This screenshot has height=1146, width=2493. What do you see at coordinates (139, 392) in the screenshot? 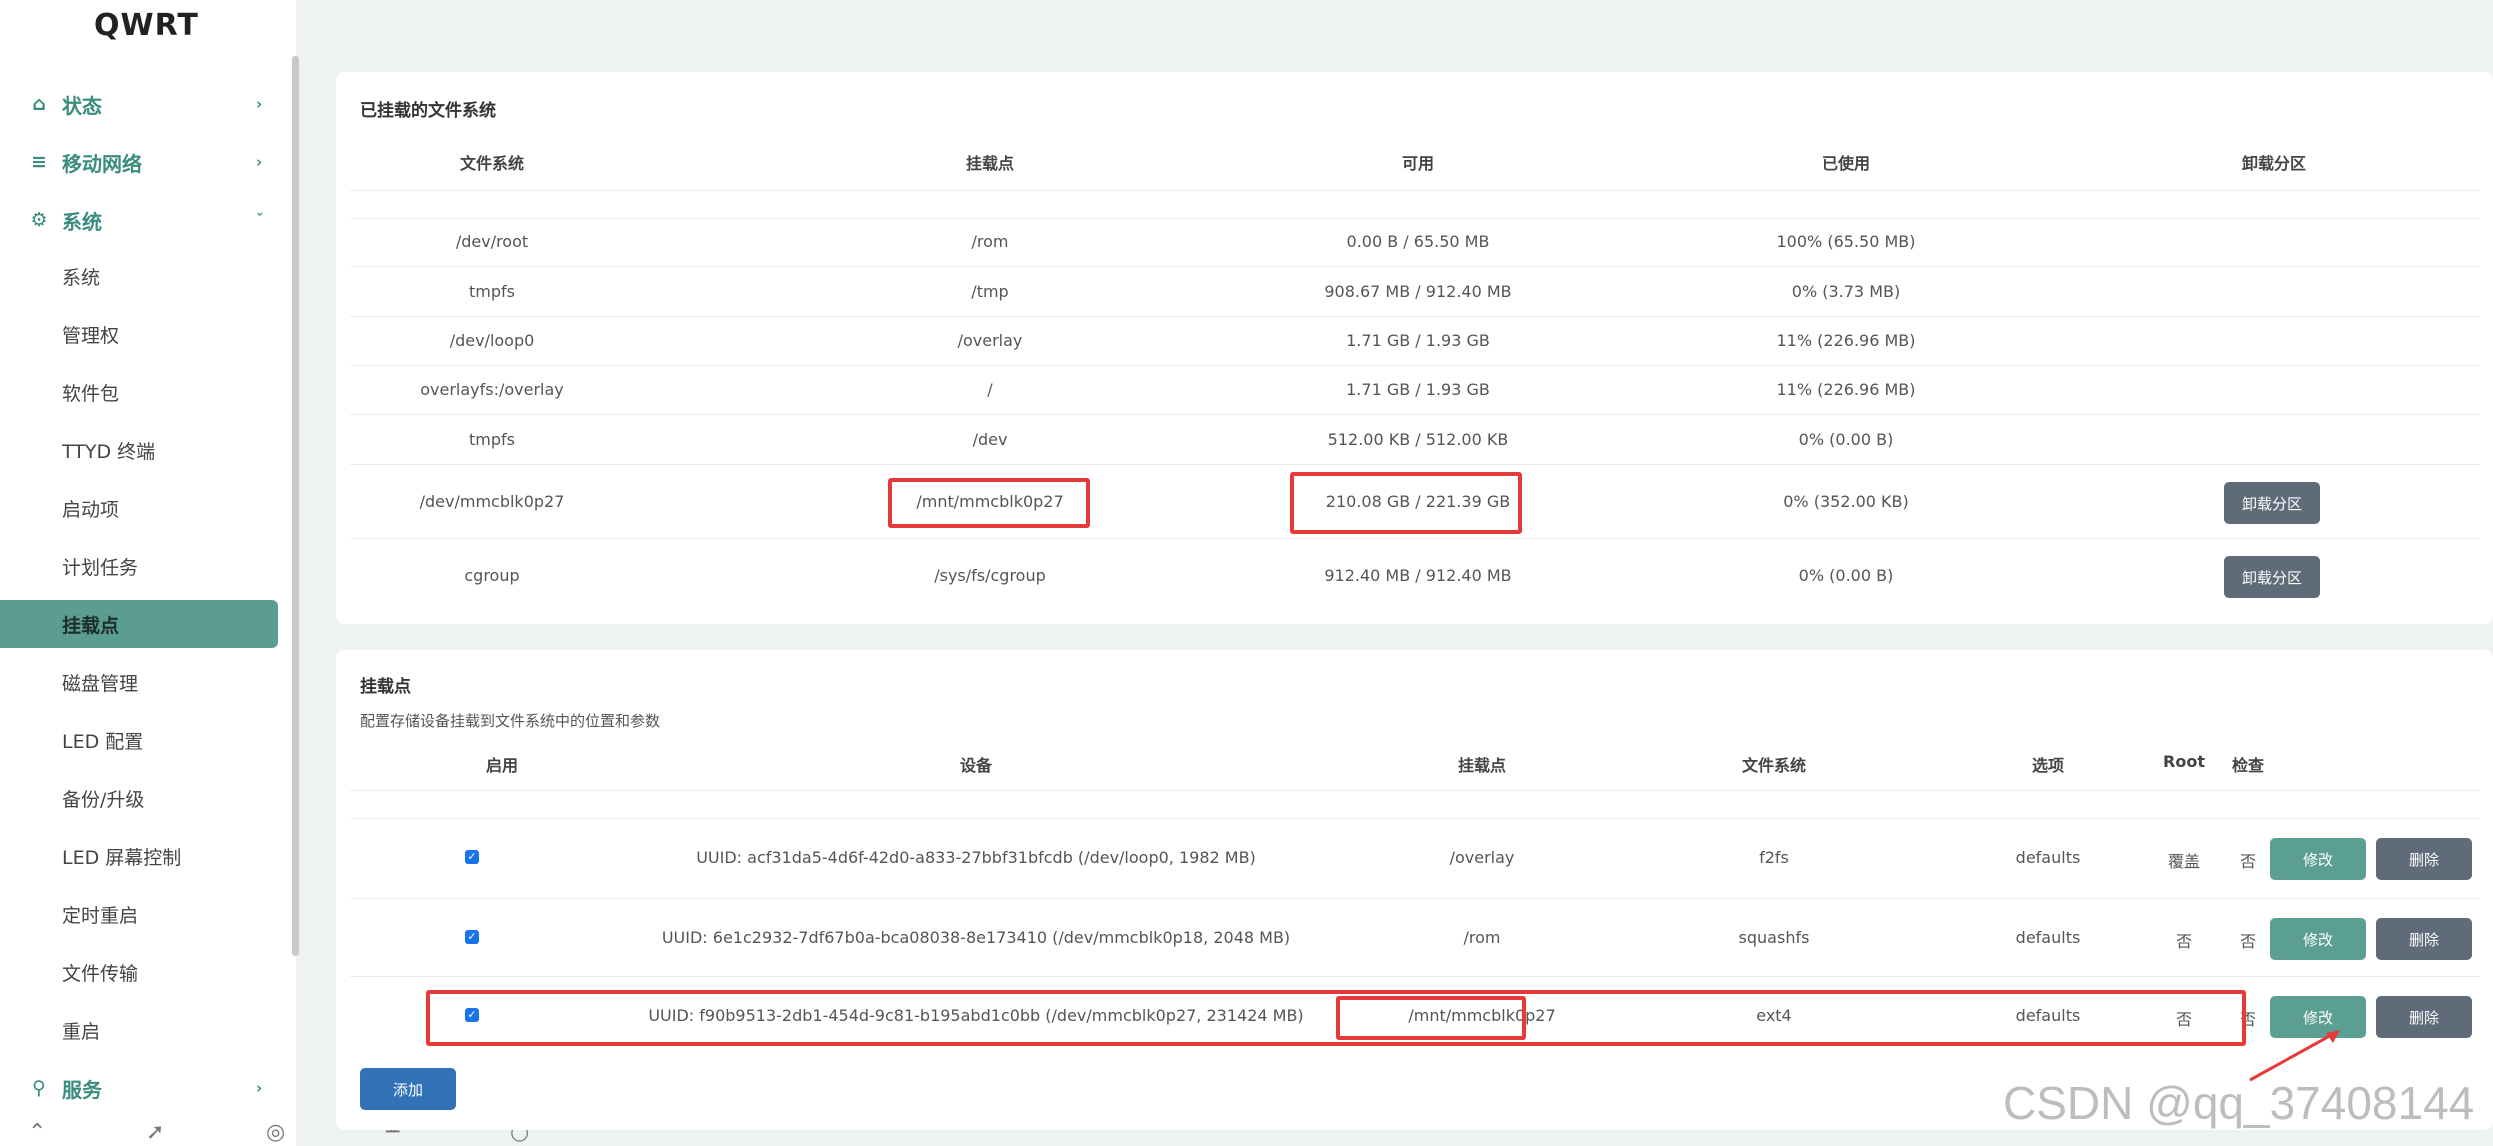
I see `nav-sub-packages: 软件包` at bounding box center [139, 392].